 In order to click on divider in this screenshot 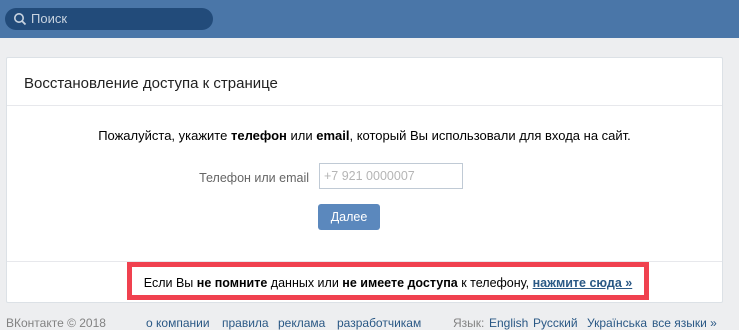, I will do `click(364, 105)`.